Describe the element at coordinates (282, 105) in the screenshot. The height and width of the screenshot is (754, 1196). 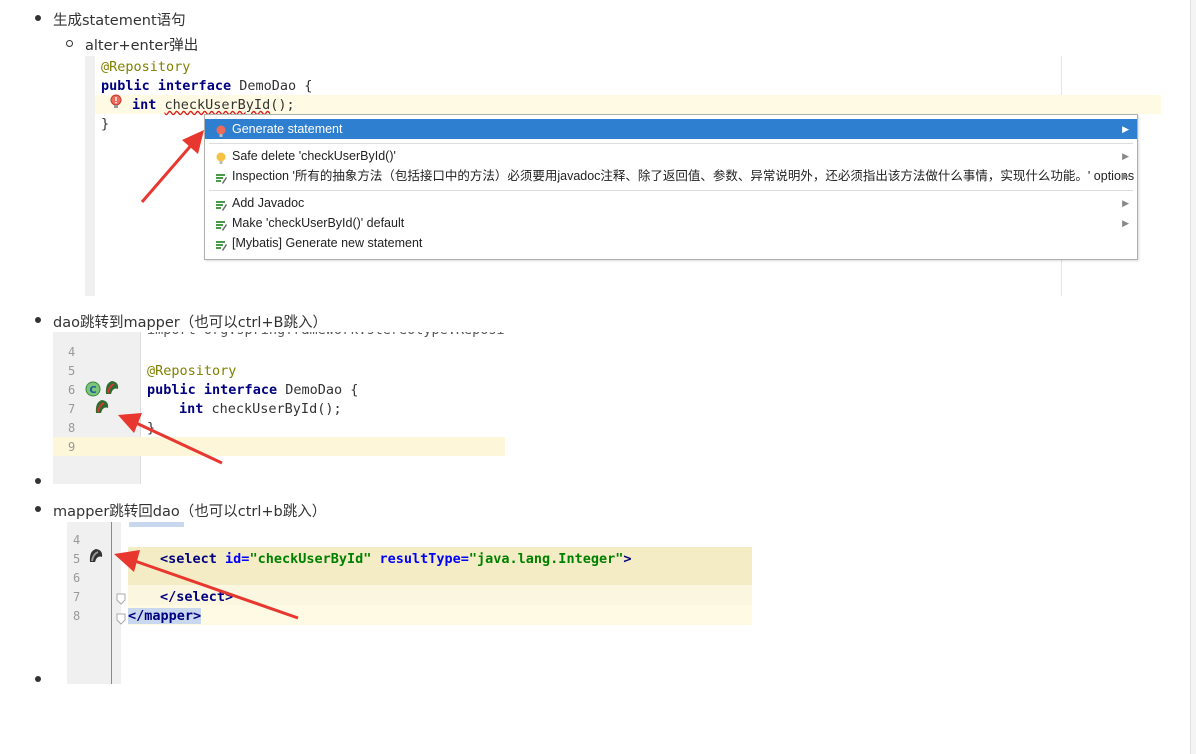
I see `method-parens: ();` at that location.